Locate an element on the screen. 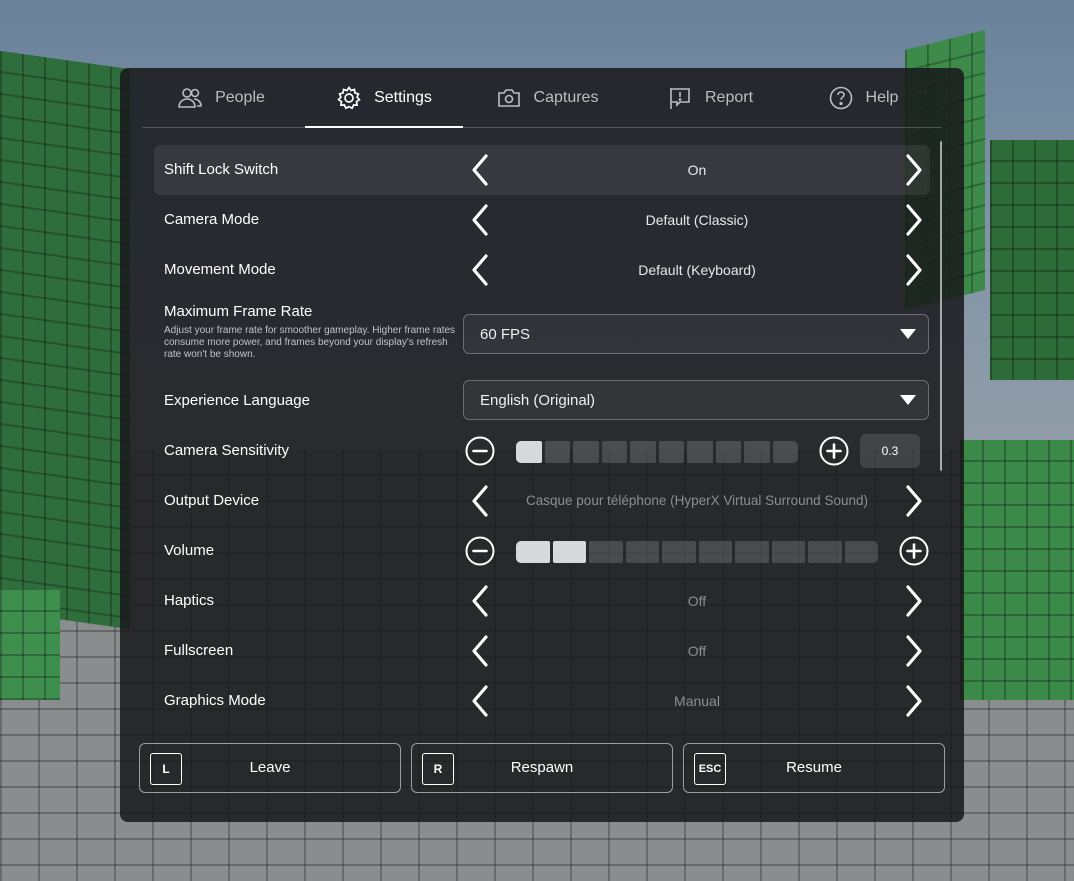 The width and height of the screenshot is (1074, 881). flag-icon is located at coordinates (680, 98).